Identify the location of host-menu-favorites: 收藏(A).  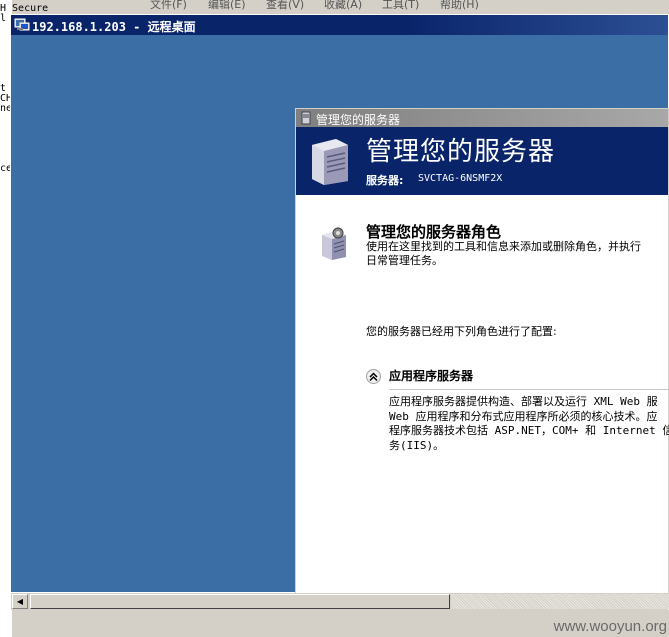
(343, 6).